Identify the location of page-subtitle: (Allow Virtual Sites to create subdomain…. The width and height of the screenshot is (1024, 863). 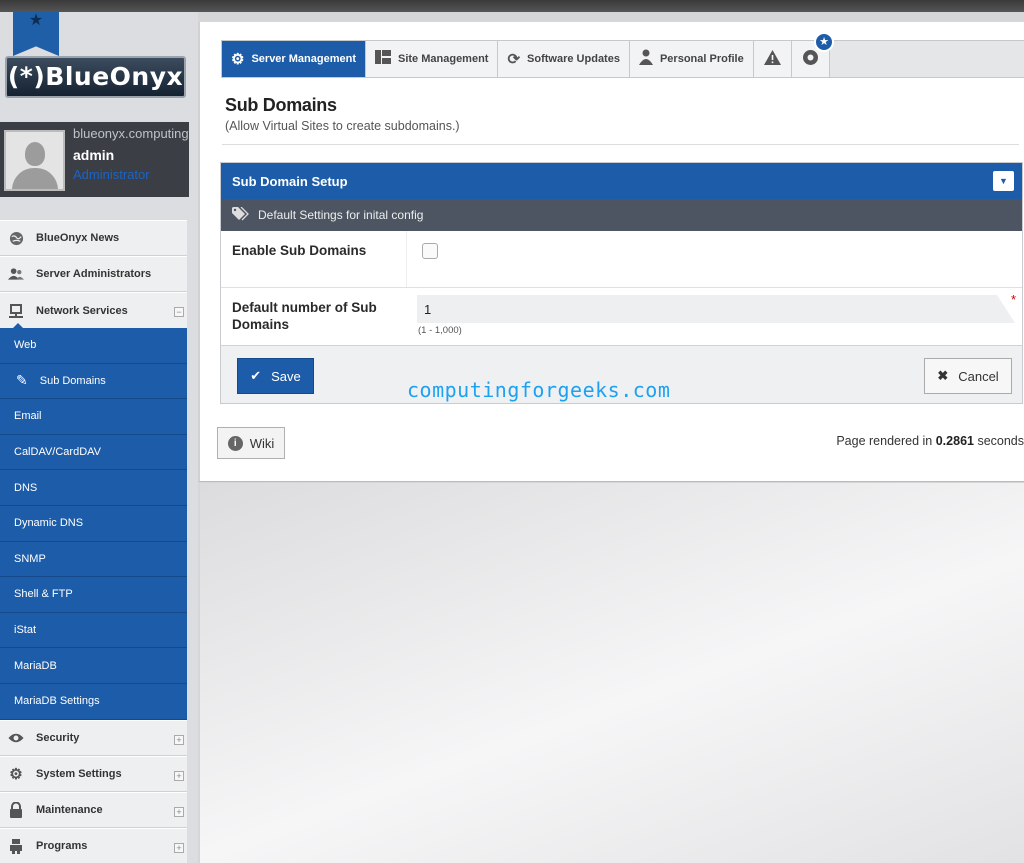
(342, 126).